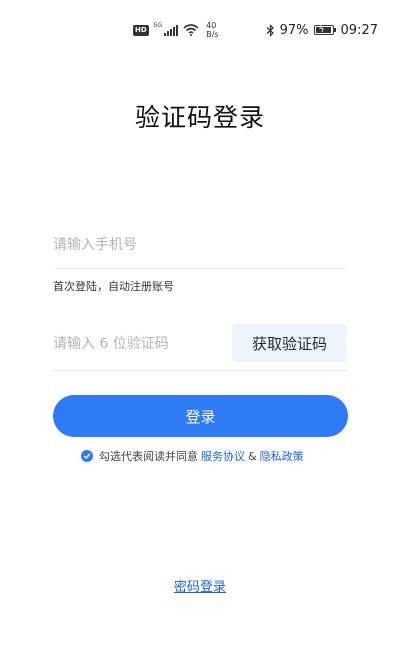 This screenshot has width=400, height=666. I want to click on agreement-and: &, so click(252, 456).